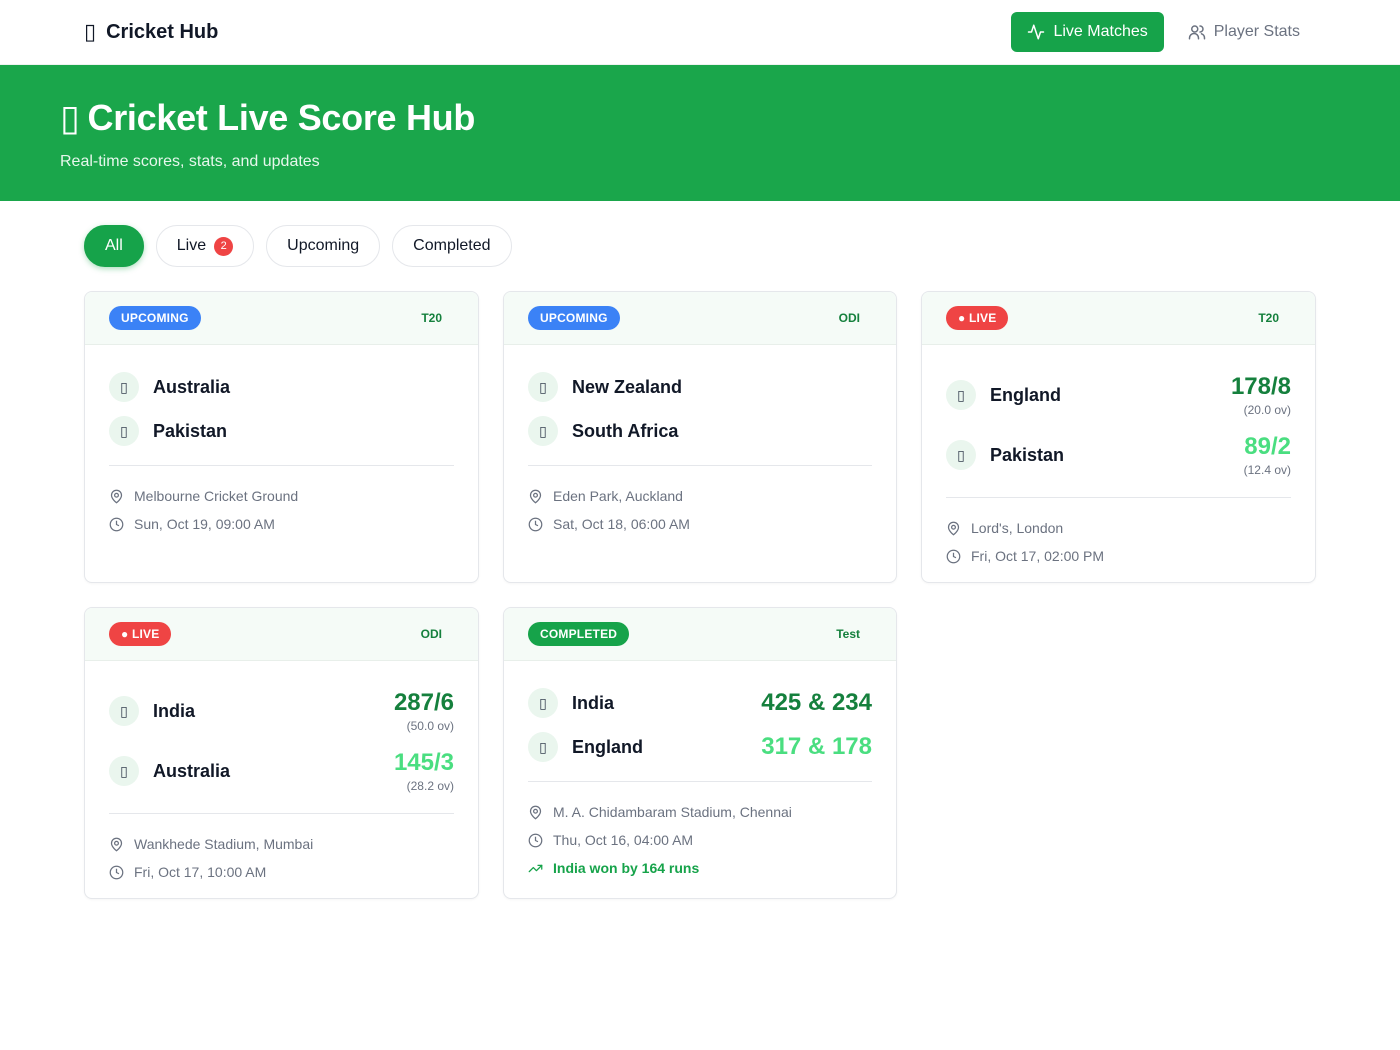  Describe the element at coordinates (700, 703) in the screenshot. I see `team-row: ▯ India 425 & 234` at that location.